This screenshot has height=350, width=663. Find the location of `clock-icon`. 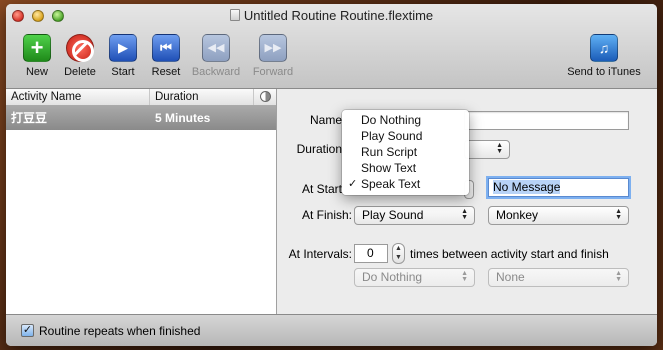

clock-icon is located at coordinates (265, 96).